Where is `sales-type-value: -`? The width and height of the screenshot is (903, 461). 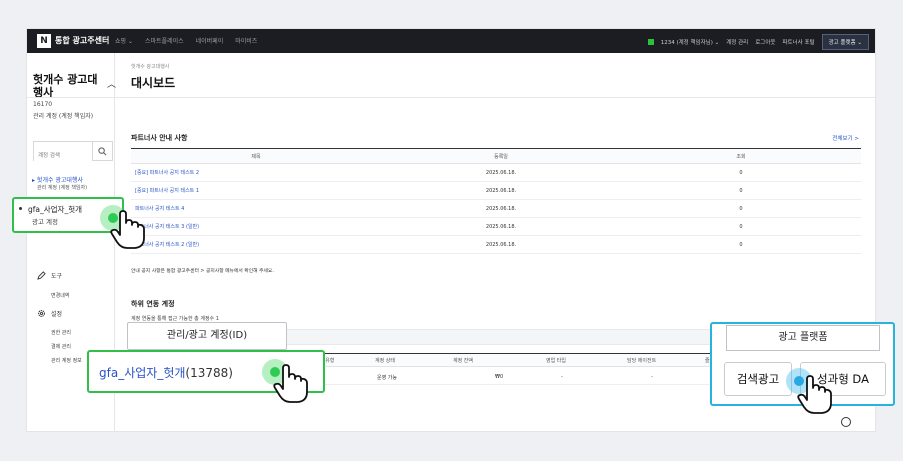
sales-type-value: - is located at coordinates (562, 377).